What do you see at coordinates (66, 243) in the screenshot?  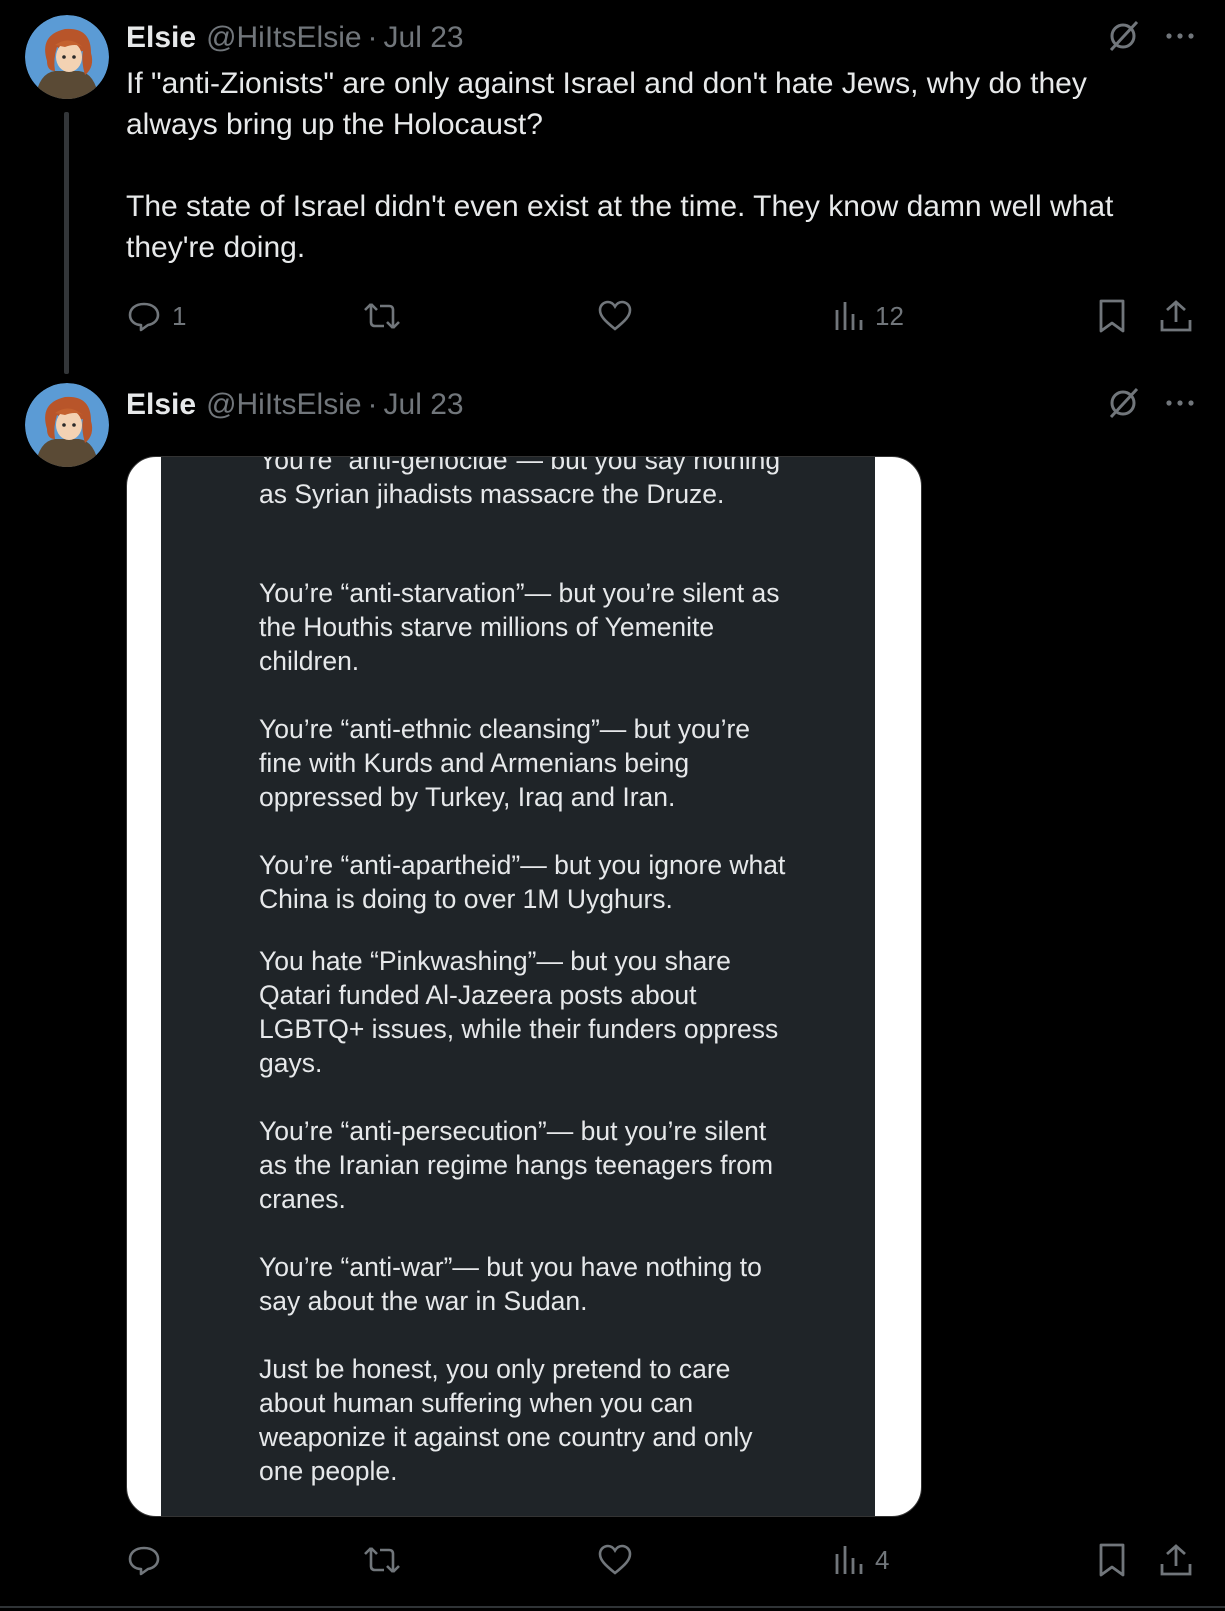 I see `thread-line` at bounding box center [66, 243].